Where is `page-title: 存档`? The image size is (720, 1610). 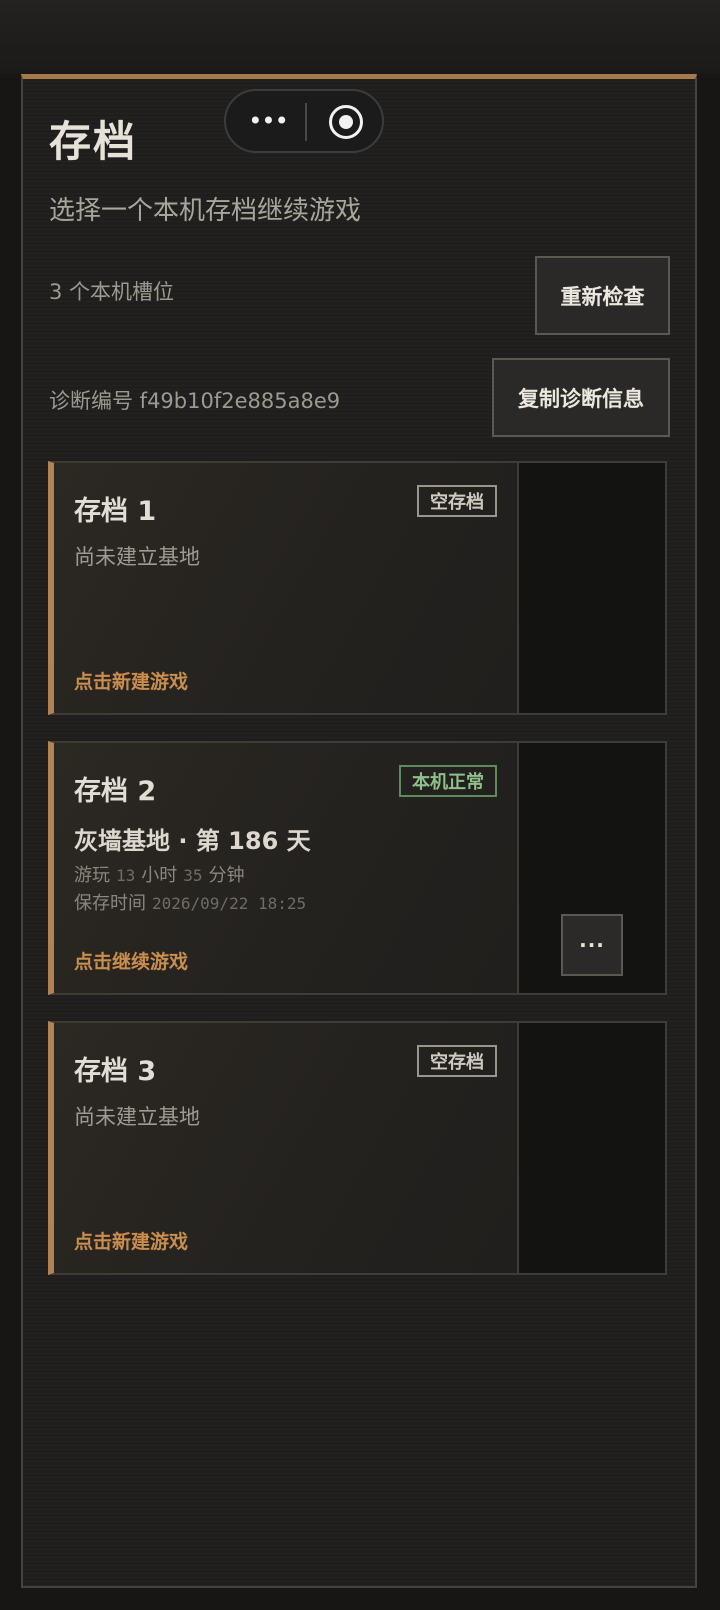 page-title: 存档 is located at coordinates (93, 141).